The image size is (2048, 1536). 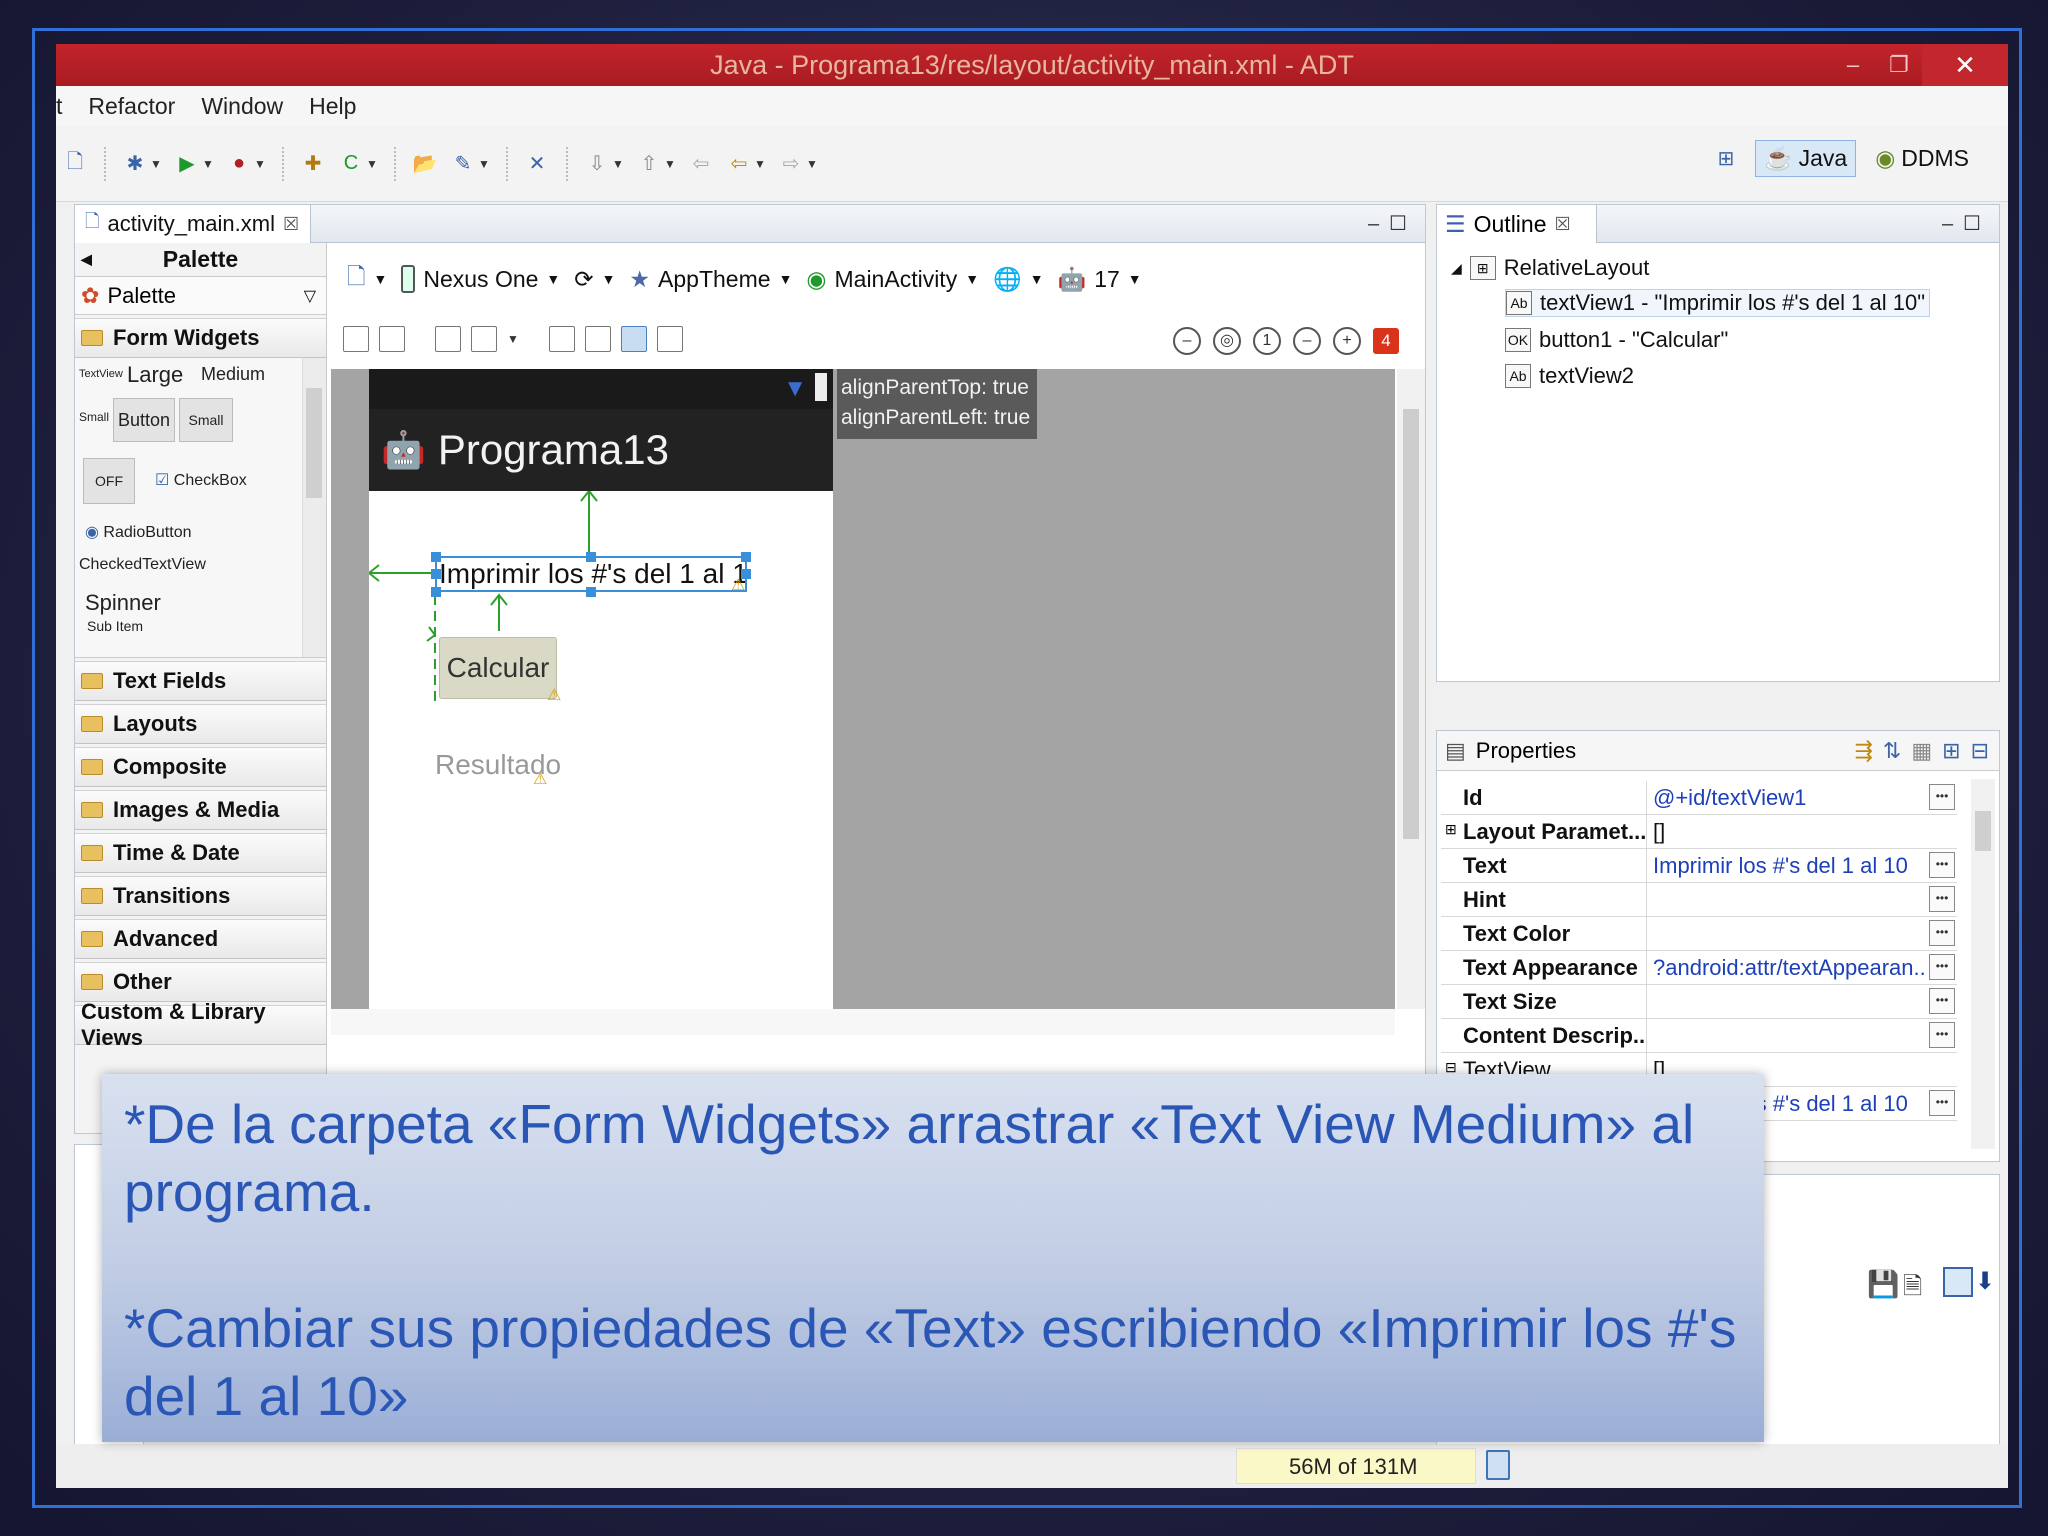 What do you see at coordinates (1392, 223) in the screenshot?
I see `view-controls: –☐` at bounding box center [1392, 223].